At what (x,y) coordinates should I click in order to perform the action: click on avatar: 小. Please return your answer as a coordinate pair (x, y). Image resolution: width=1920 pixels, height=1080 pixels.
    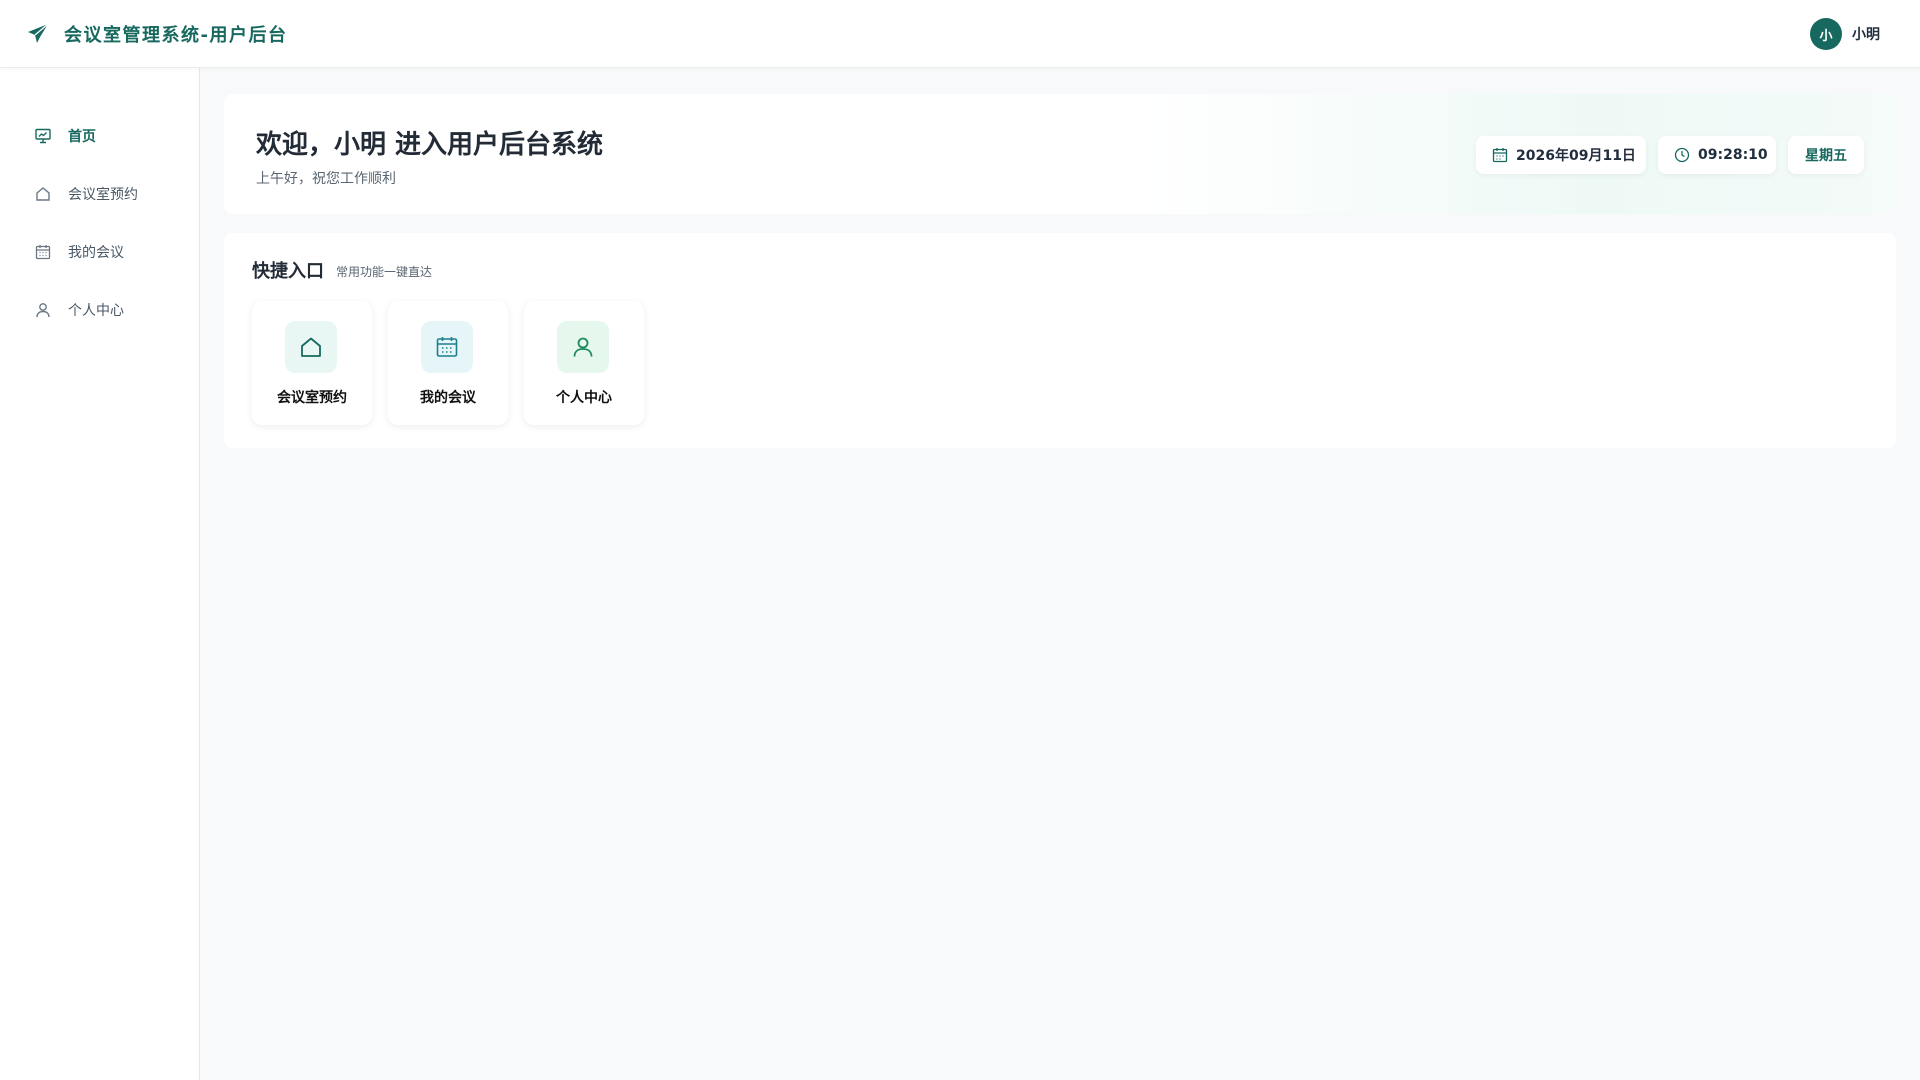
    Looking at the image, I should click on (1826, 34).